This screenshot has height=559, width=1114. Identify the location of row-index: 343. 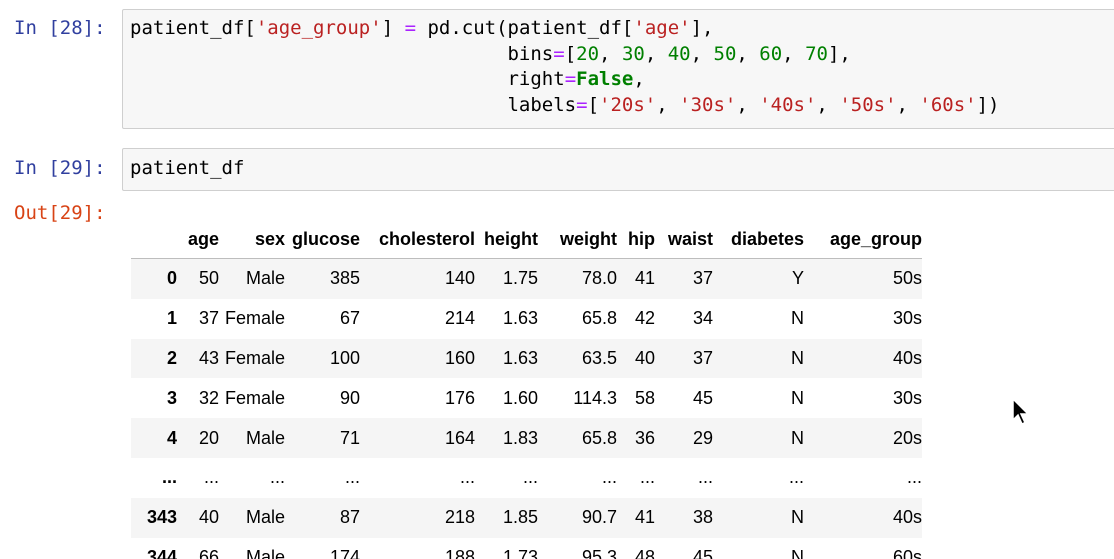
(161, 517).